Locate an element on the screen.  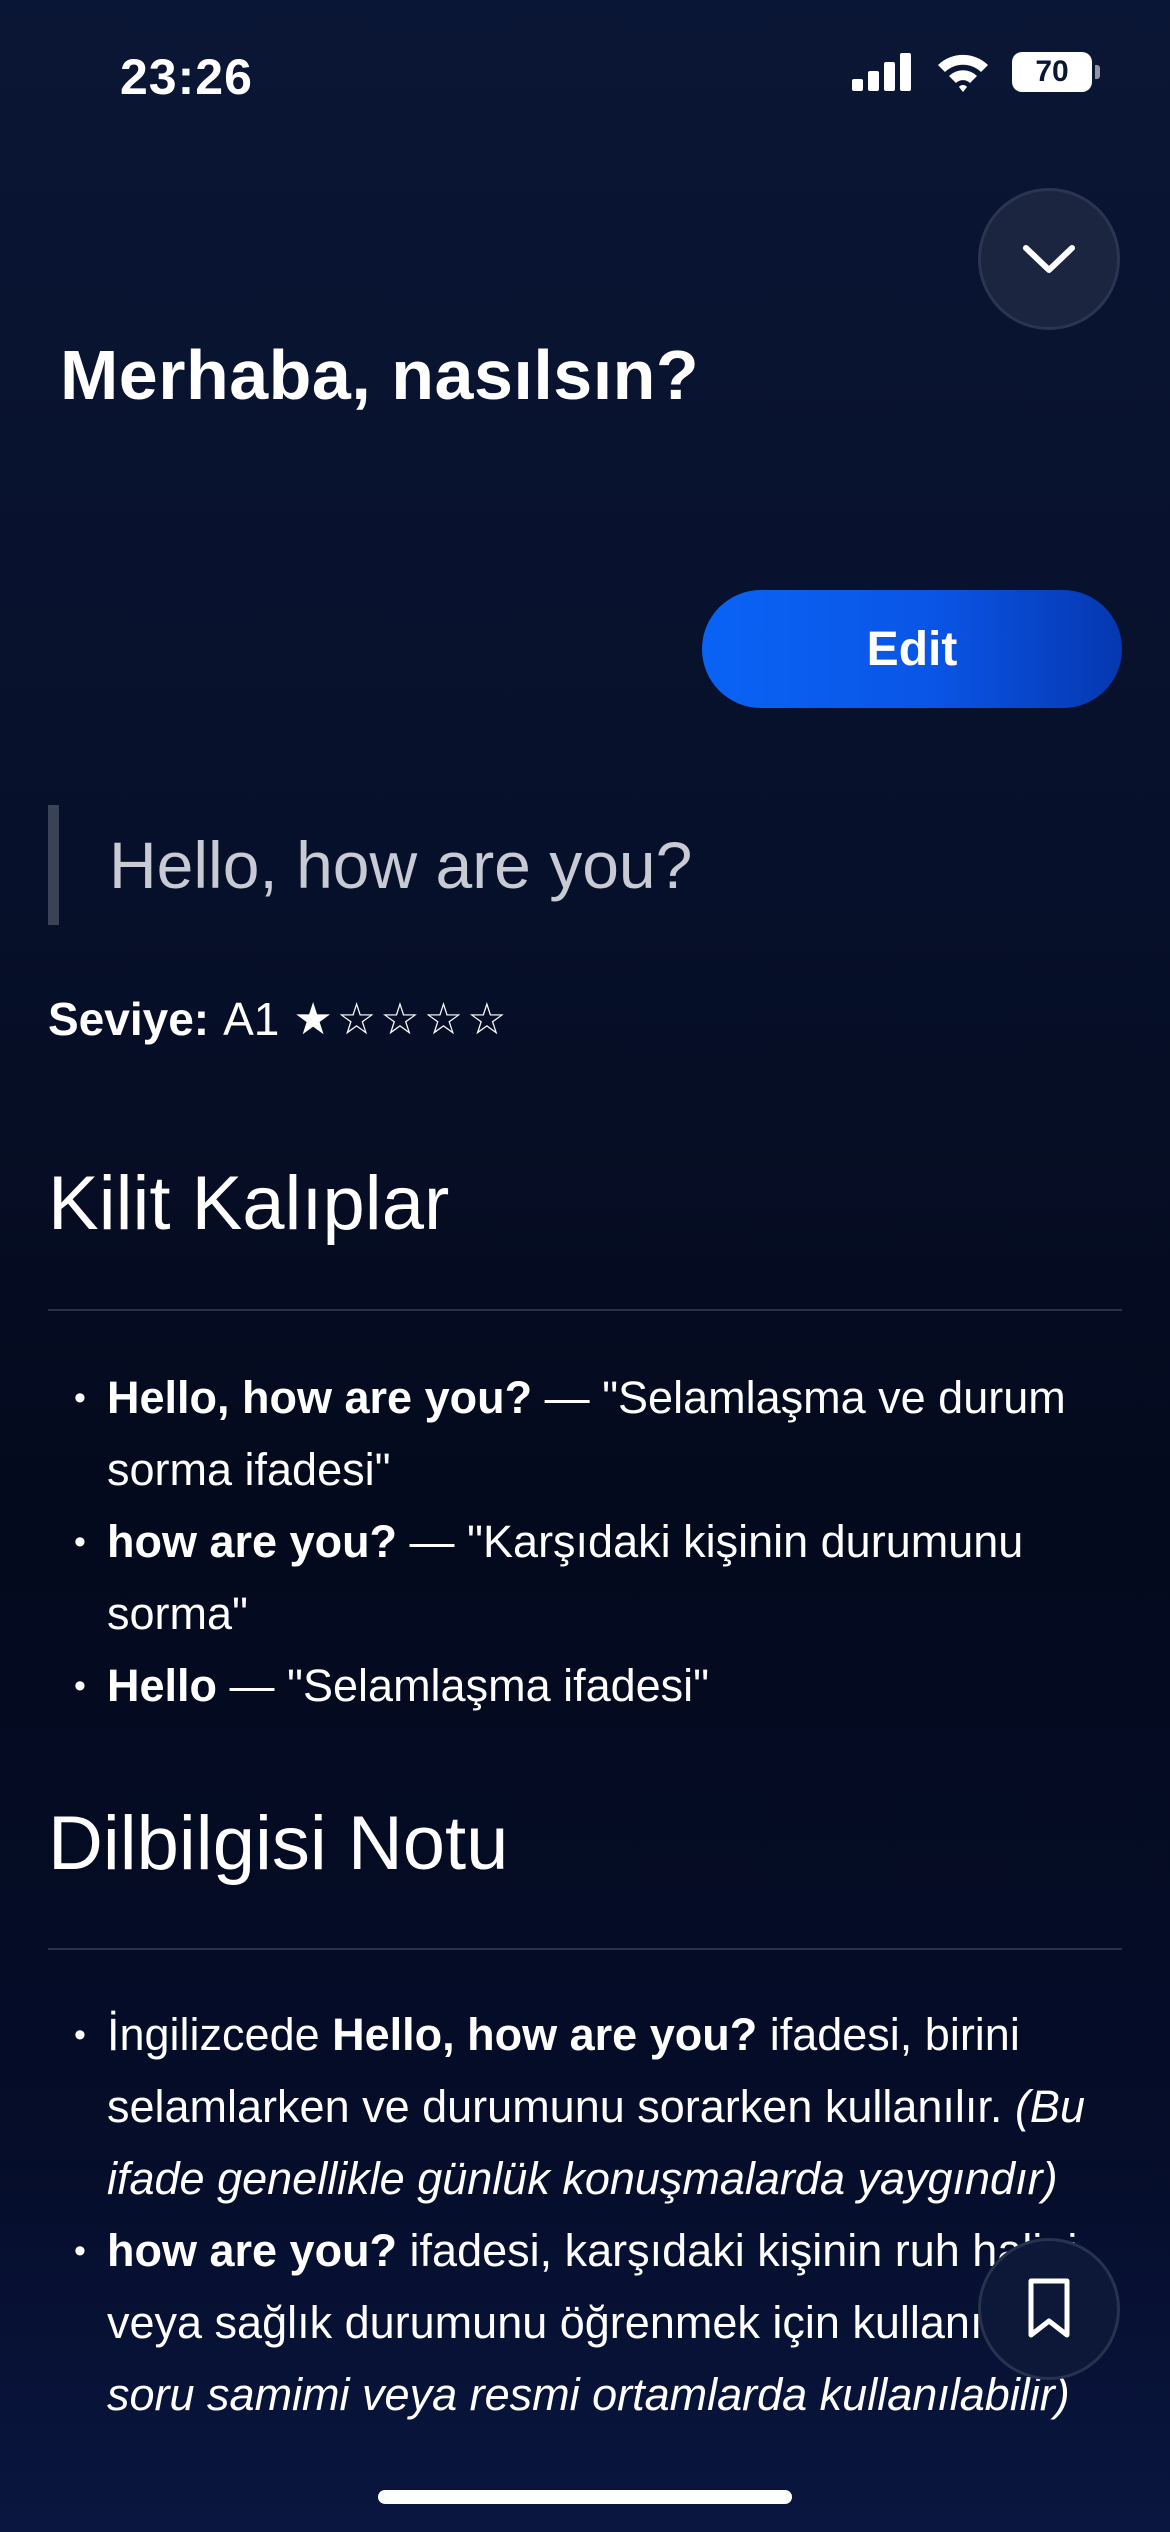
page-title: Merhaba, nasılsın? is located at coordinates (380, 375).